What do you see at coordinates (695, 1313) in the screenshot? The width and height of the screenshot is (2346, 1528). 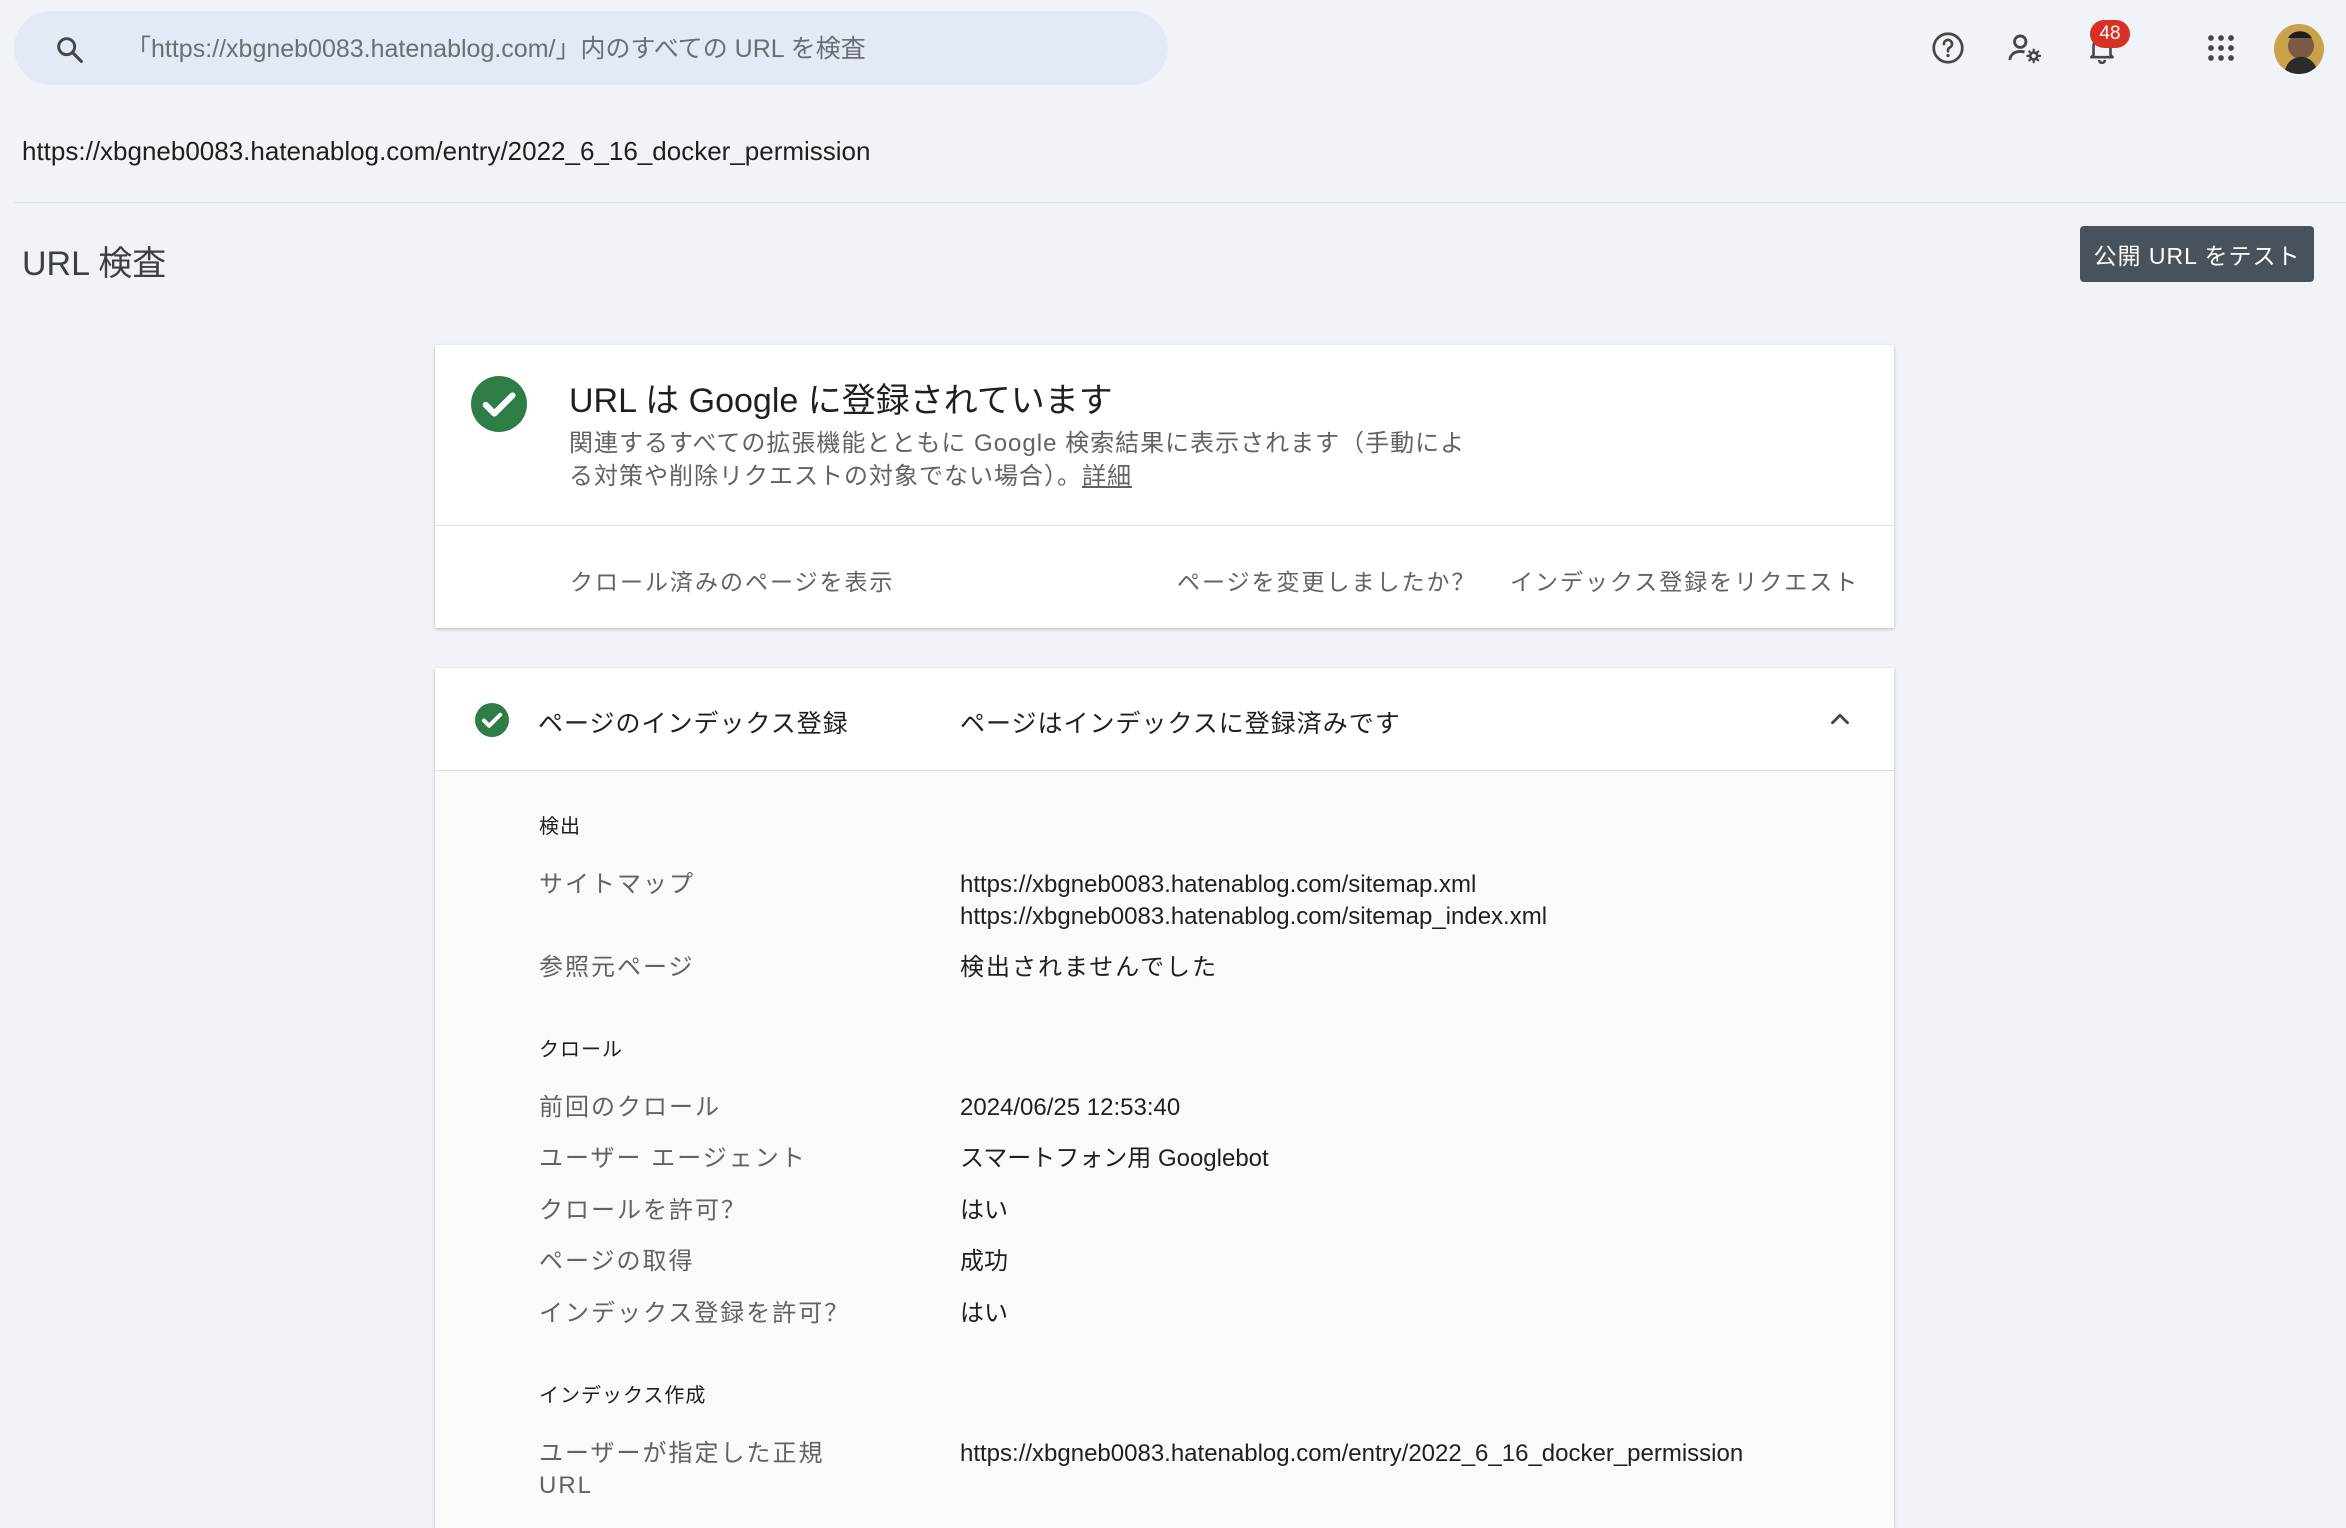 I see `indexing-allowed-label: インデックス登録を許可？` at bounding box center [695, 1313].